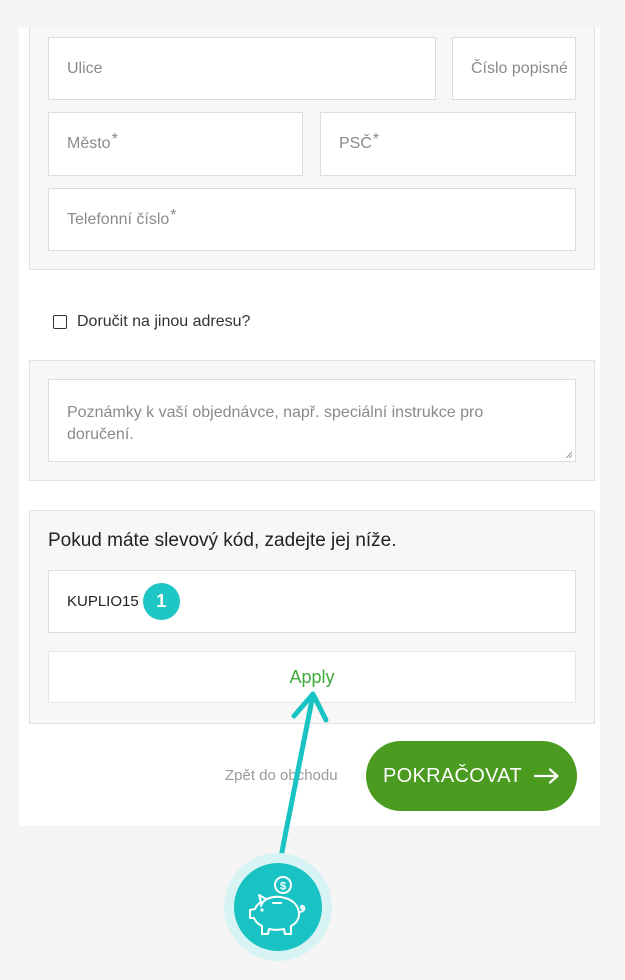 The image size is (625, 980). What do you see at coordinates (568, 454) in the screenshot?
I see `resize-handle-icon` at bounding box center [568, 454].